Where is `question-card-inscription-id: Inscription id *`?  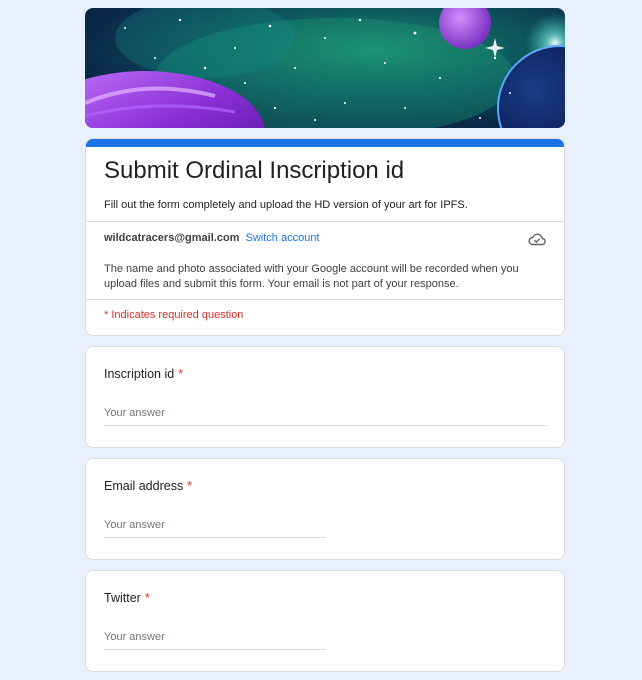 question-card-inscription-id: Inscription id * is located at coordinates (325, 397).